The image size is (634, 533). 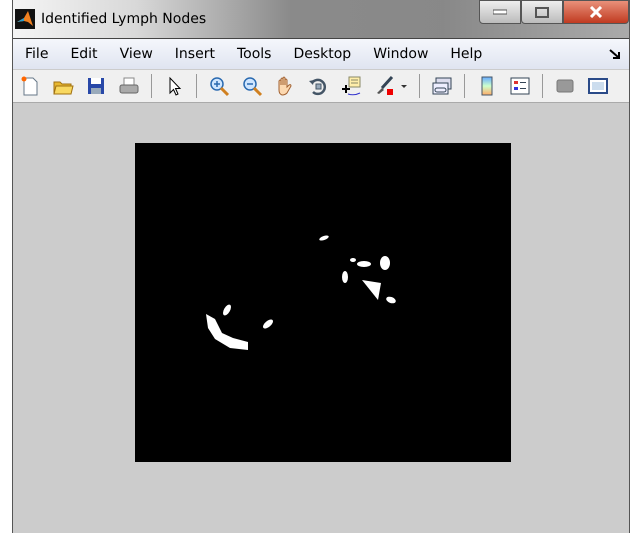 I want to click on menu-item: File, so click(x=36, y=54).